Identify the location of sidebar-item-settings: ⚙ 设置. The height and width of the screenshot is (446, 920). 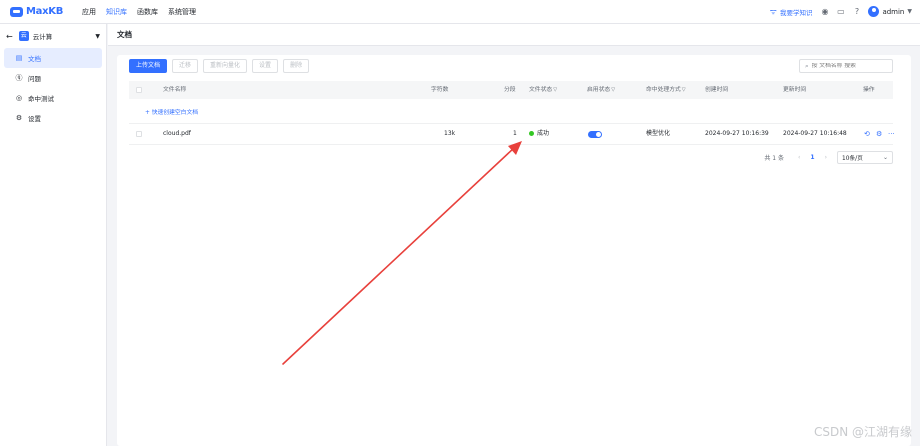
(53, 118).